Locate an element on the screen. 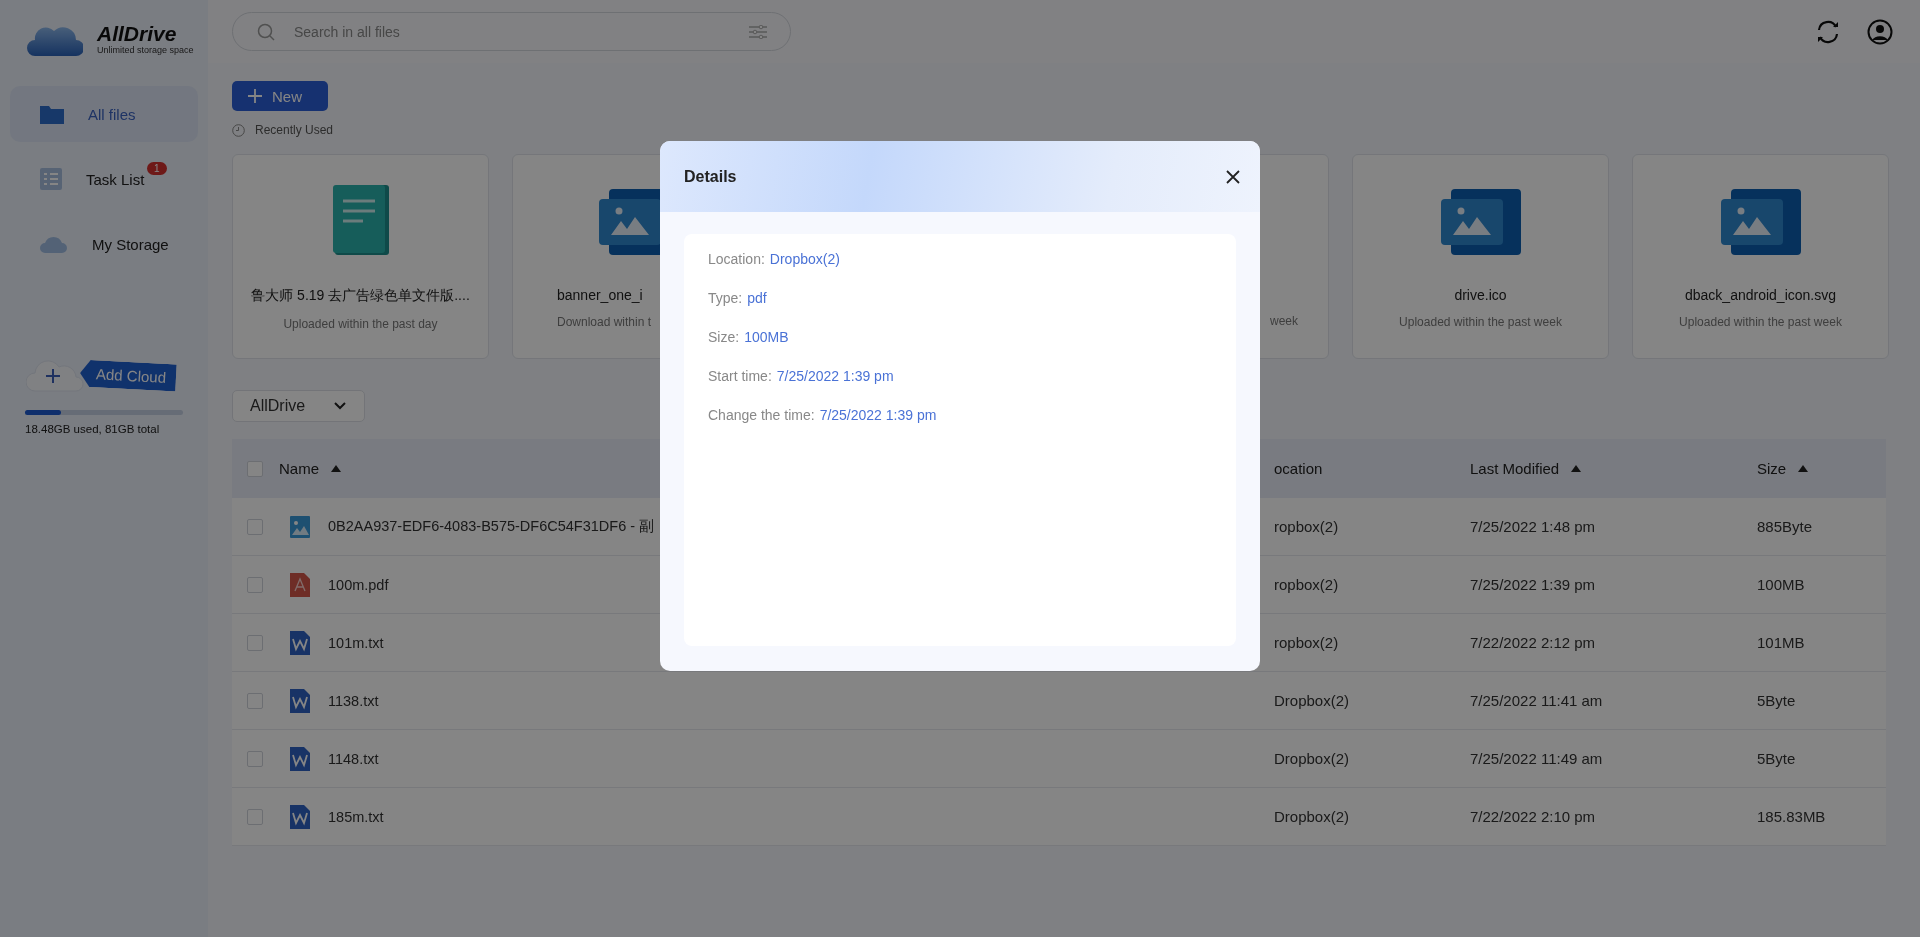  sidebar-item: My Storage is located at coordinates (104, 244).